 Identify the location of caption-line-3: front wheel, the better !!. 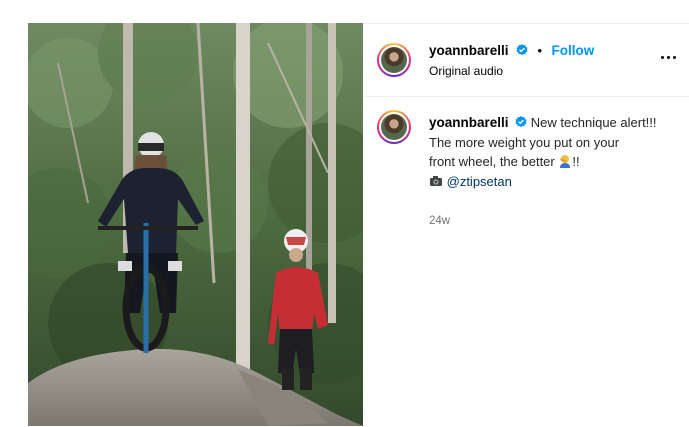
(549, 162).